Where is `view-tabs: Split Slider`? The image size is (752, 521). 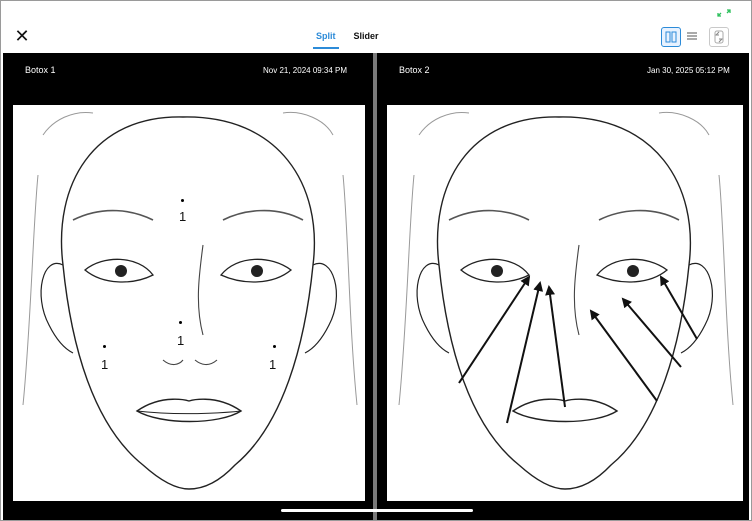
view-tabs: Split Slider is located at coordinates (347, 39).